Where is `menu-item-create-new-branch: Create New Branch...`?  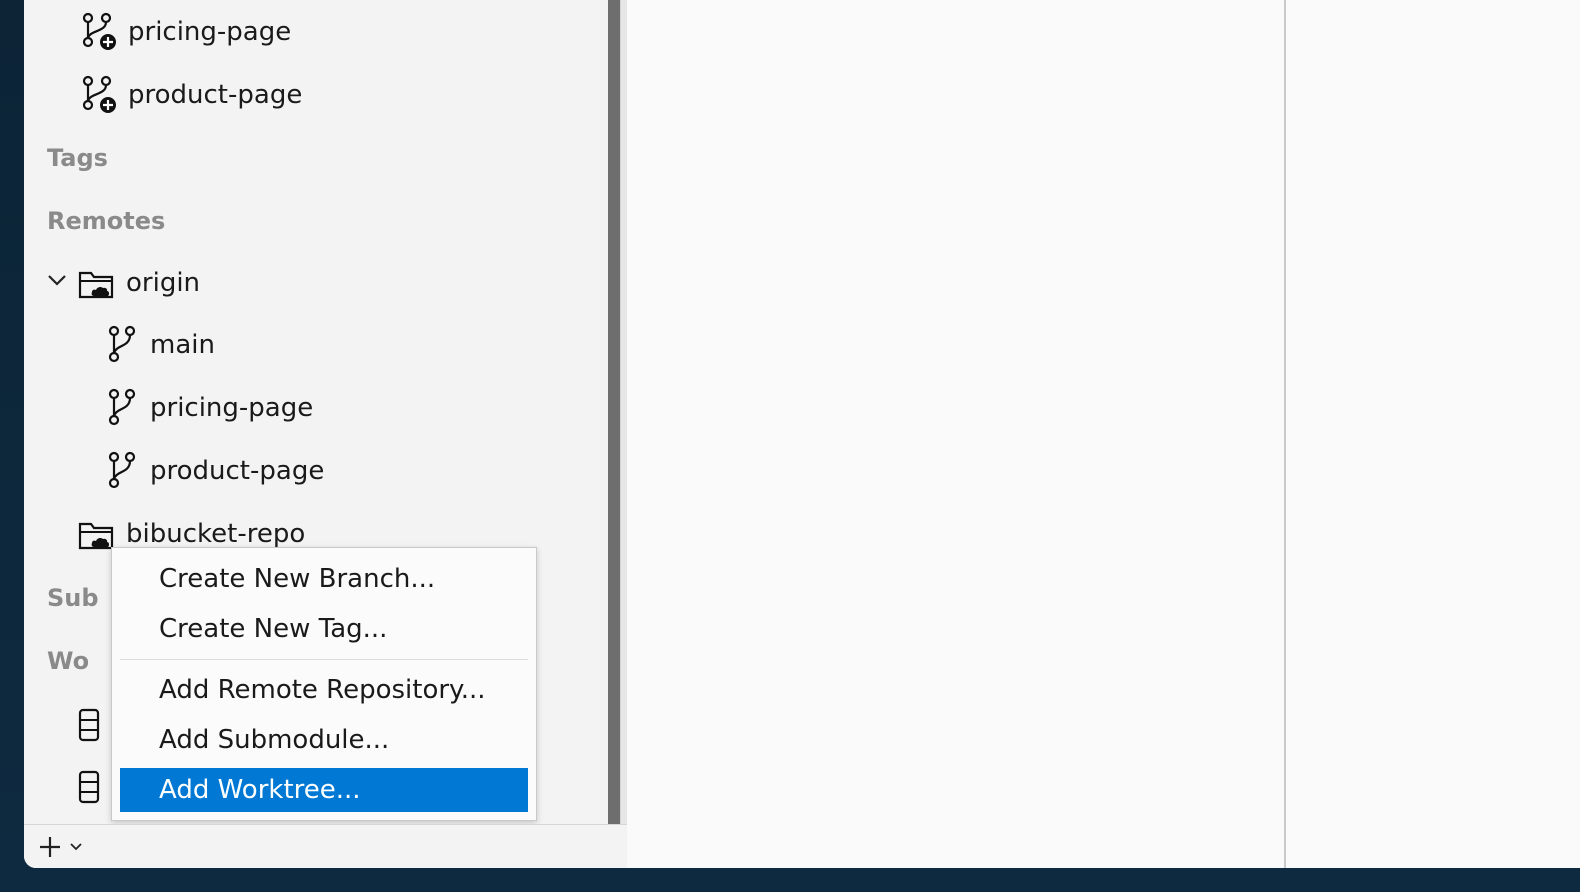
menu-item-create-new-branch: Create New Branch... is located at coordinates (324, 579).